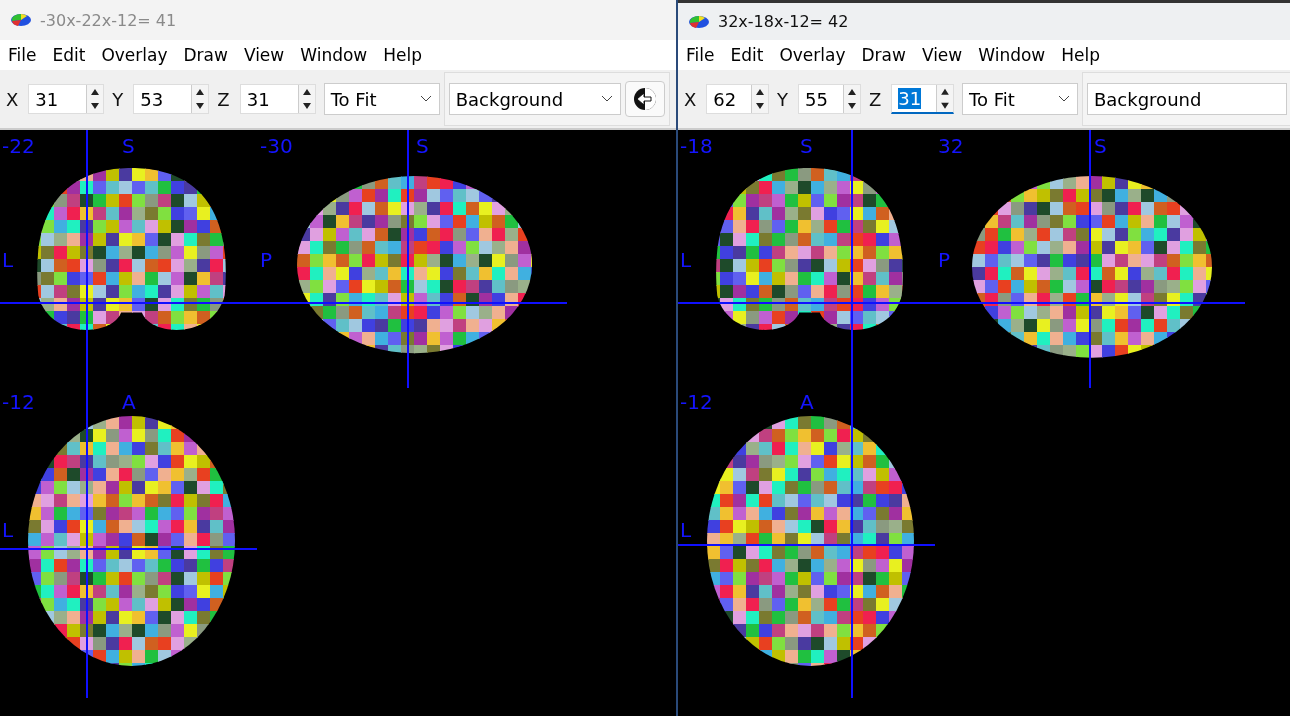 This screenshot has height=716, width=1290. I want to click on window-title: 32x-18x-12= 42, so click(783, 21).